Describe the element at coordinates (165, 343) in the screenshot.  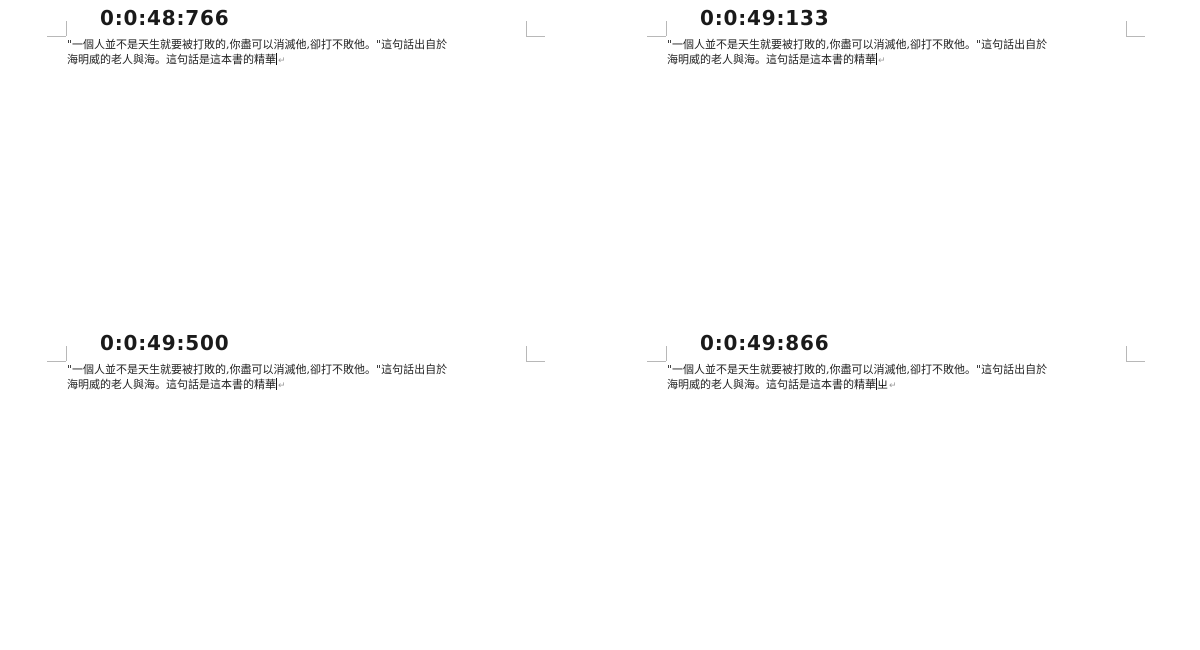
I see `timestamp-label: 0:0:49:500` at that location.